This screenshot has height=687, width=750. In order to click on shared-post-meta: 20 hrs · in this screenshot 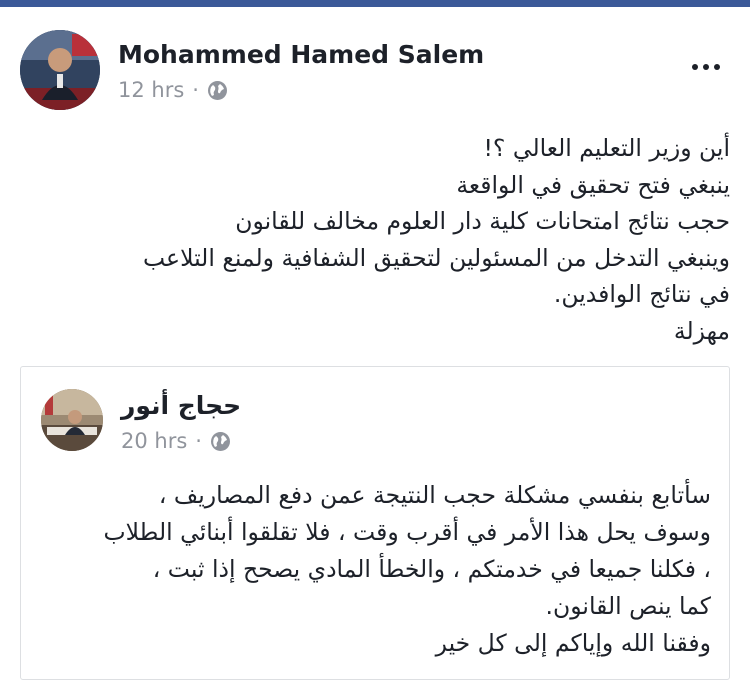, I will do `click(176, 441)`.